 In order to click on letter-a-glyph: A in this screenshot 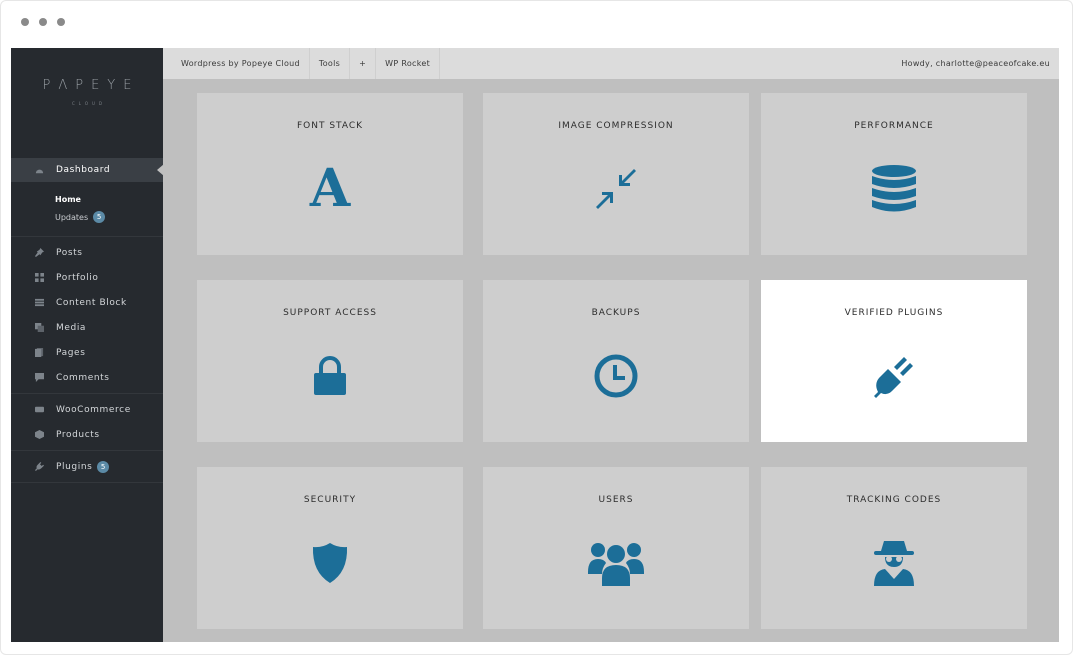, I will do `click(330, 188)`.